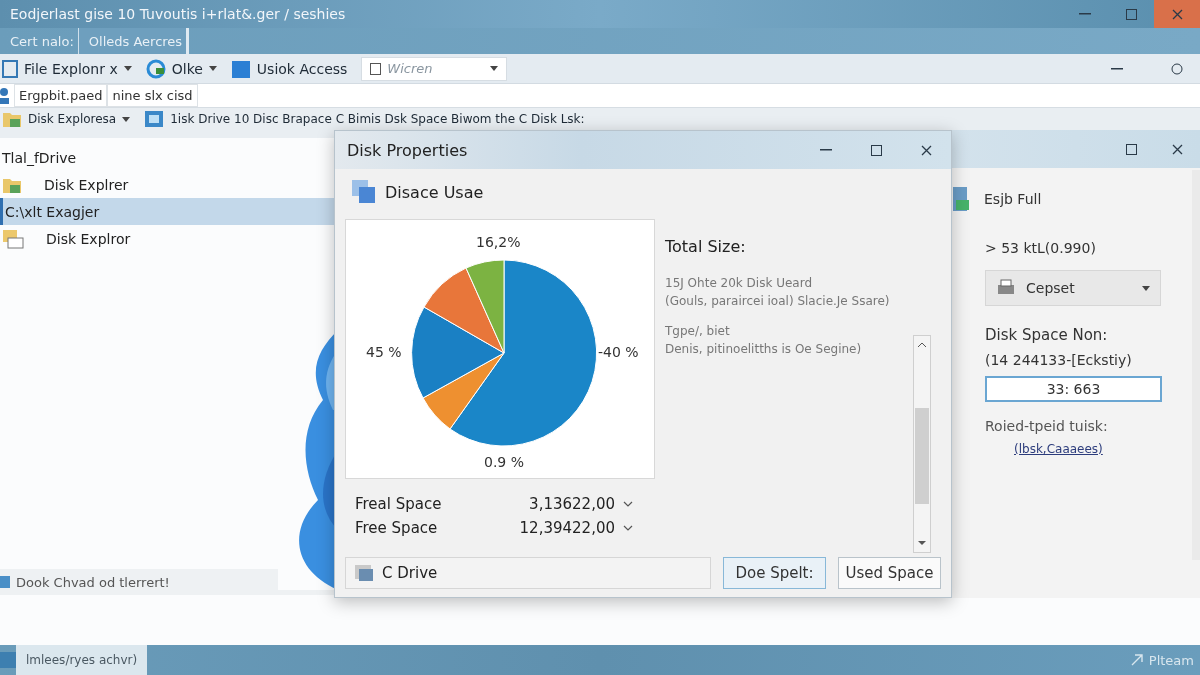 This screenshot has height=675, width=1200. What do you see at coordinates (377, 119) in the screenshot?
I see `path-text: 1isk Drive 10 Disc Brapace C Bimis Dsk Space Biwom the C Disk Lsk:` at bounding box center [377, 119].